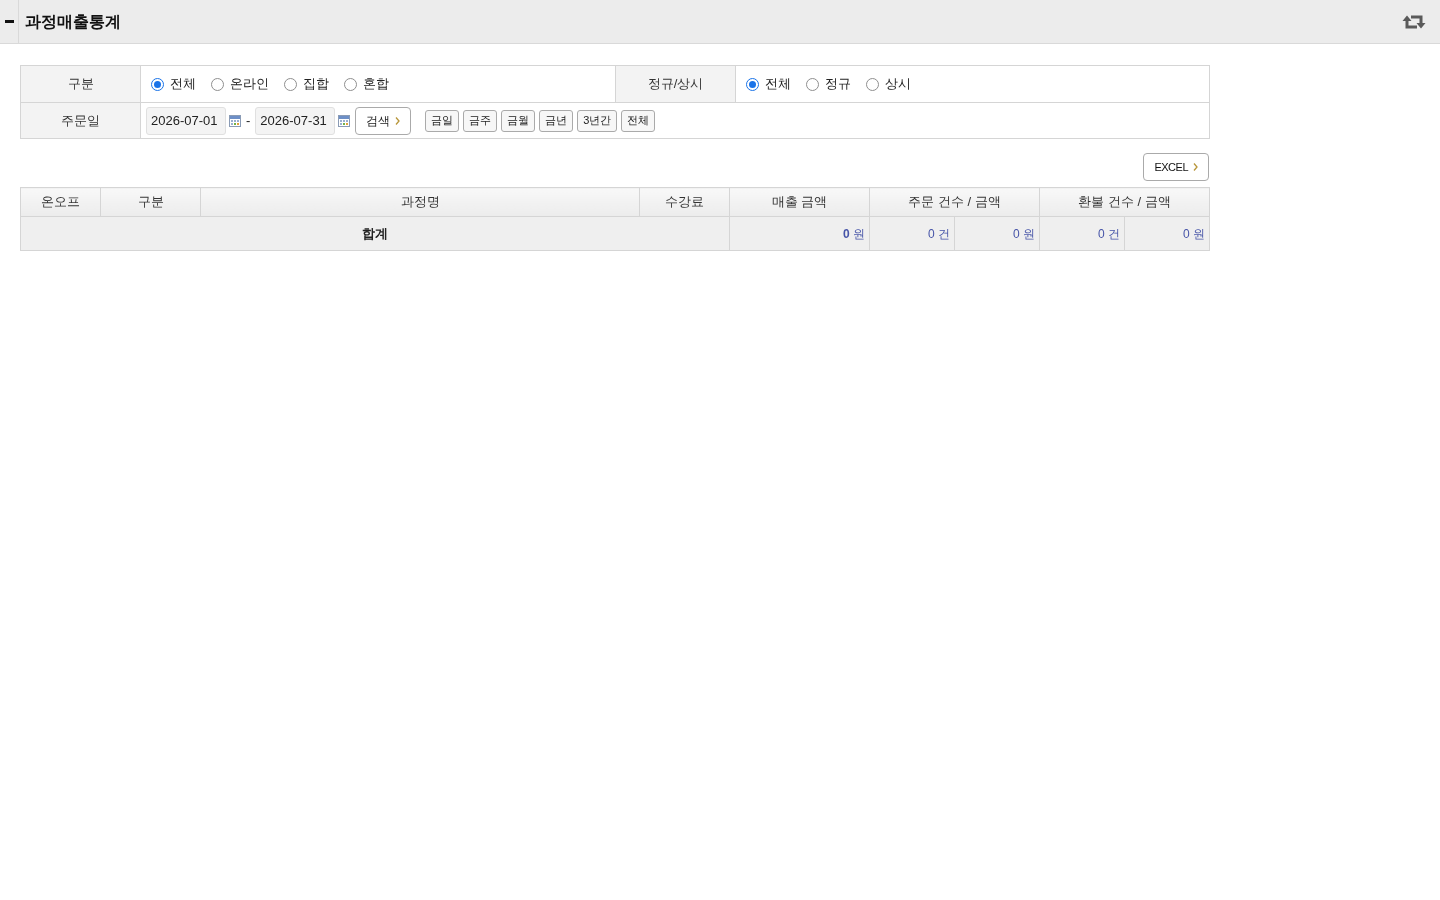 The height and width of the screenshot is (900, 1440). Describe the element at coordinates (376, 84) in the screenshot. I see `radio-label: 혼합` at that location.